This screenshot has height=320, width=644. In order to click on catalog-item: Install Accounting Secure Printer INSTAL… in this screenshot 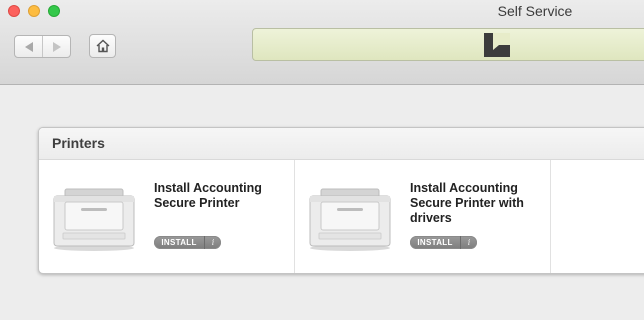, I will do `click(167, 216)`.